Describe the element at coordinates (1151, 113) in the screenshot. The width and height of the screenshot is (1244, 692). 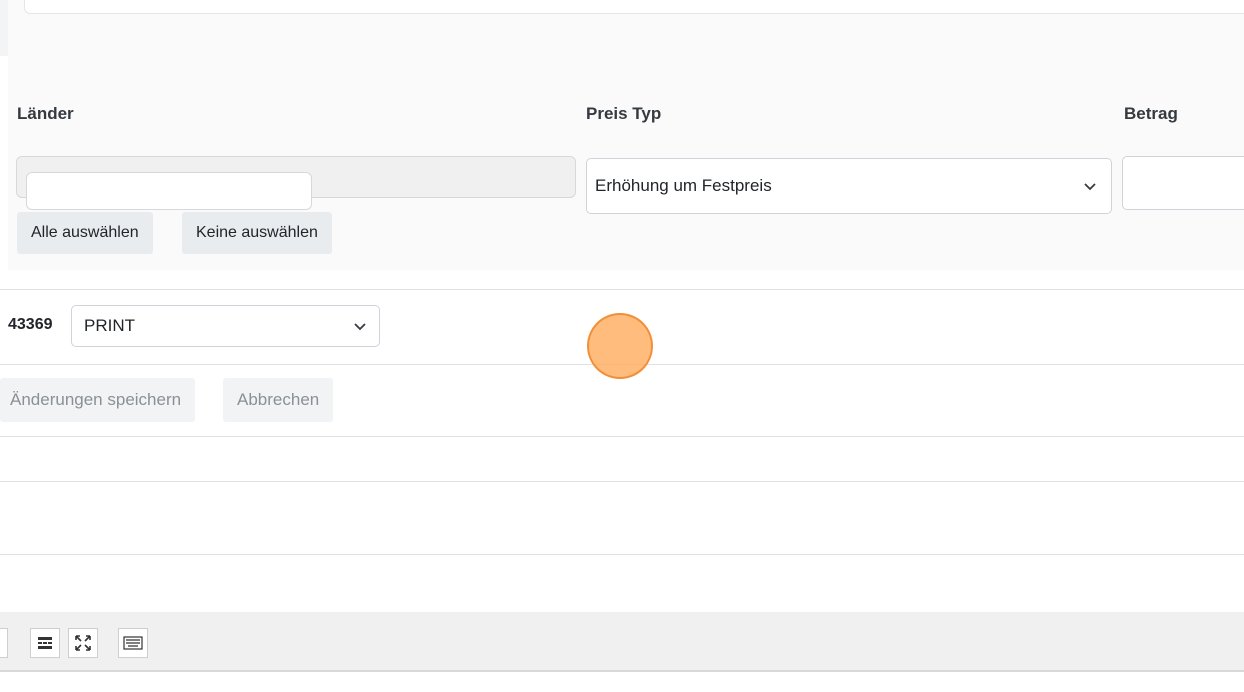
I see `amount-label: Betrag` at that location.